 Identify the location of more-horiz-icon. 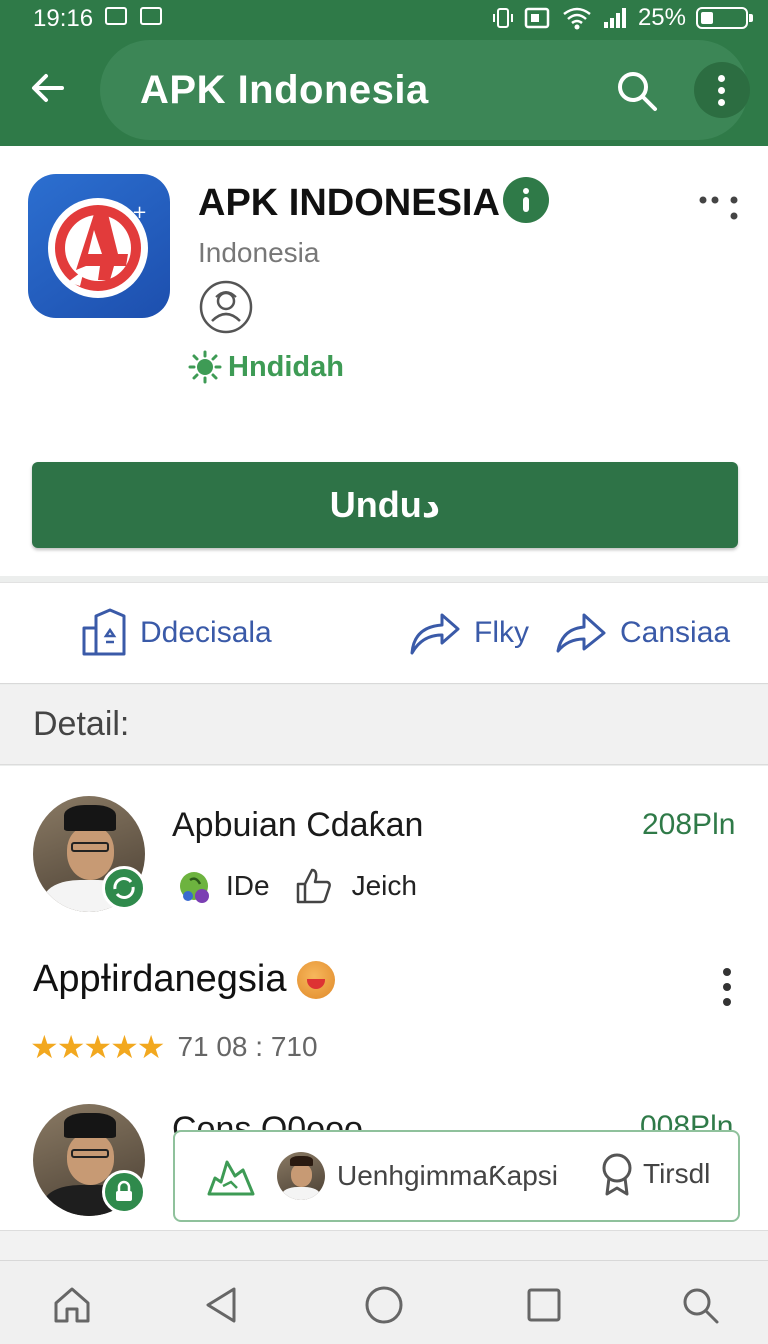
(720, 207).